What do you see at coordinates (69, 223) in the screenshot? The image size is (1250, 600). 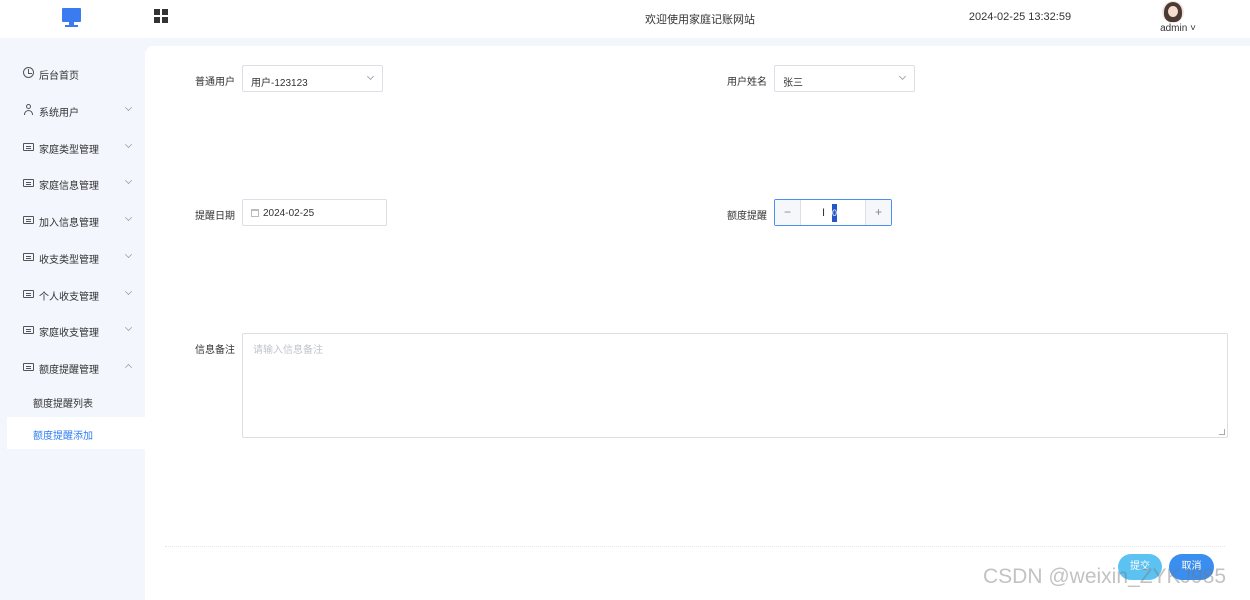 I see `sidebar-item-label: 加入信息管理` at bounding box center [69, 223].